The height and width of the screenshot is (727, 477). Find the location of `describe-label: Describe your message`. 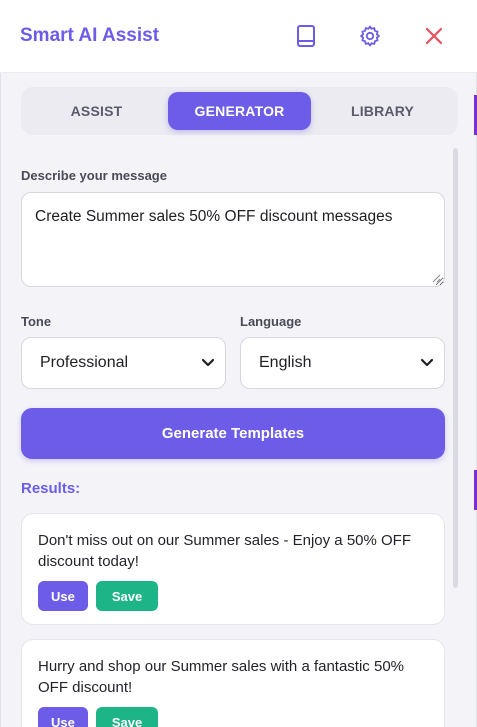

describe-label: Describe your message is located at coordinates (94, 175).